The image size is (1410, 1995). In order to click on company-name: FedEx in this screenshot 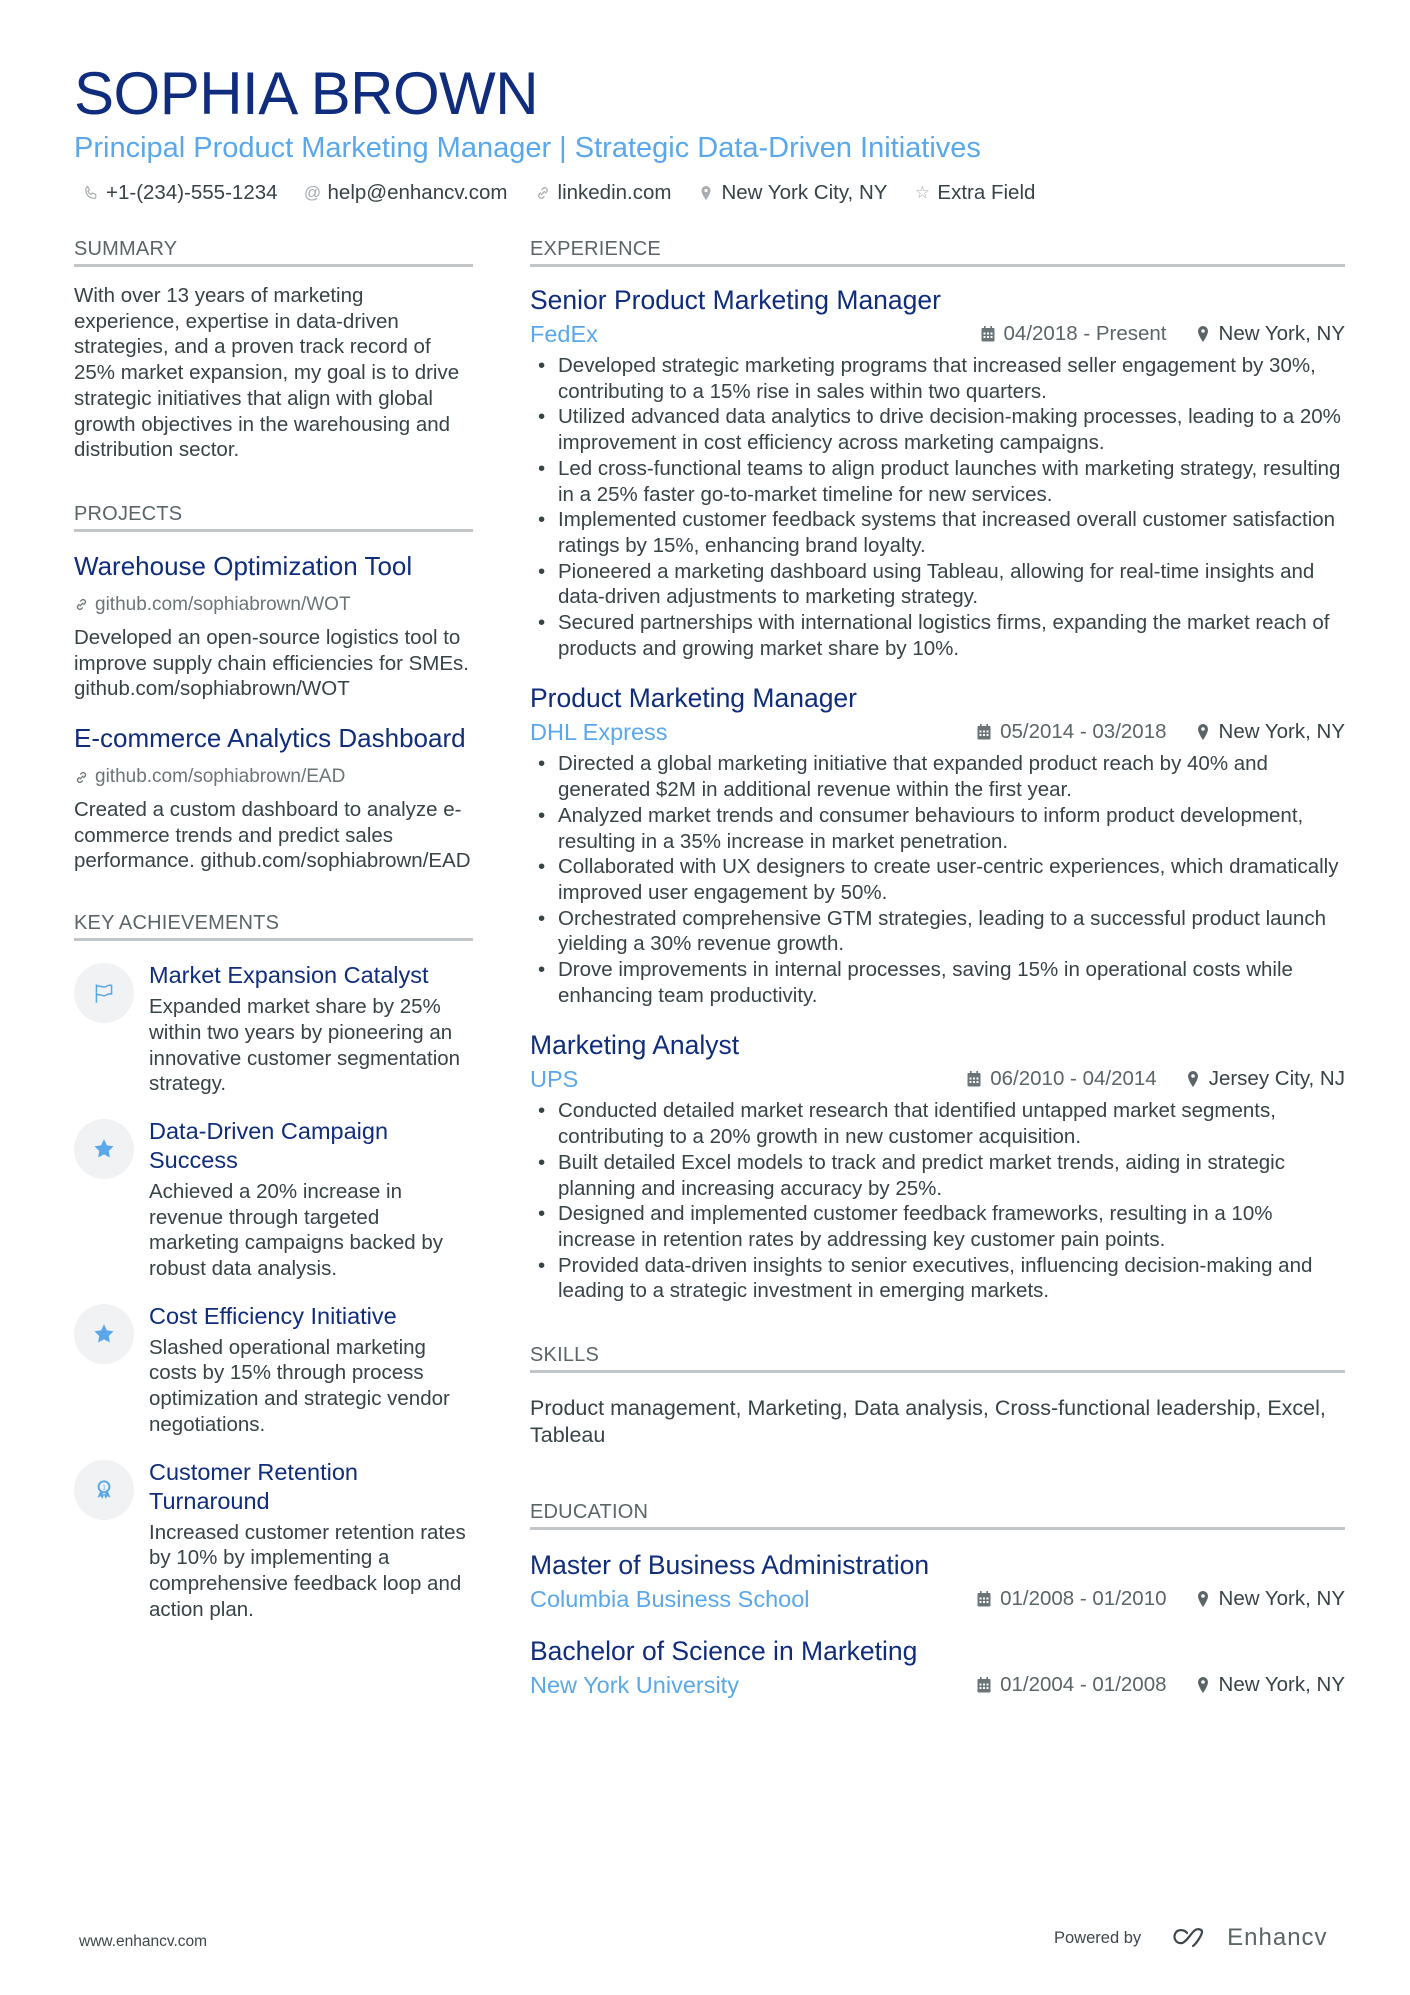, I will do `click(564, 334)`.